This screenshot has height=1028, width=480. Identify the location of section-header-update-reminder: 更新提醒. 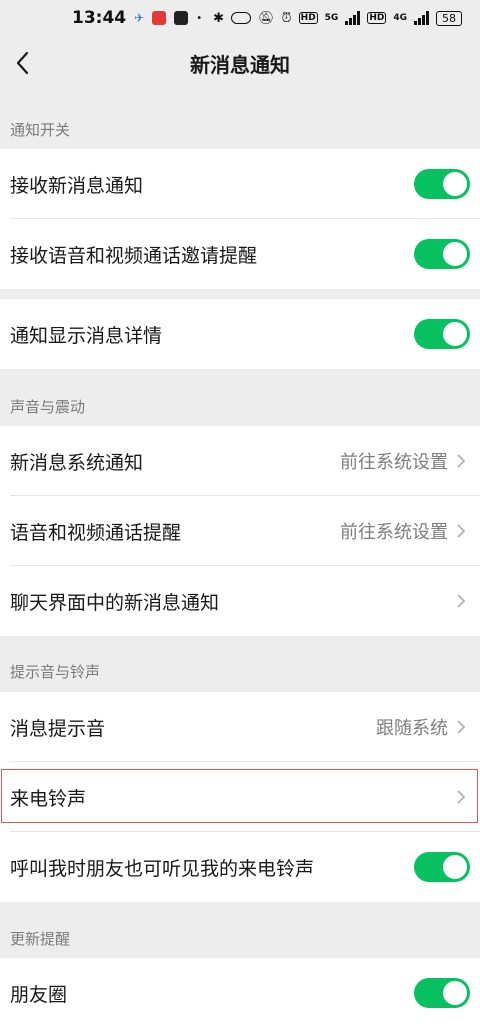
(40, 939).